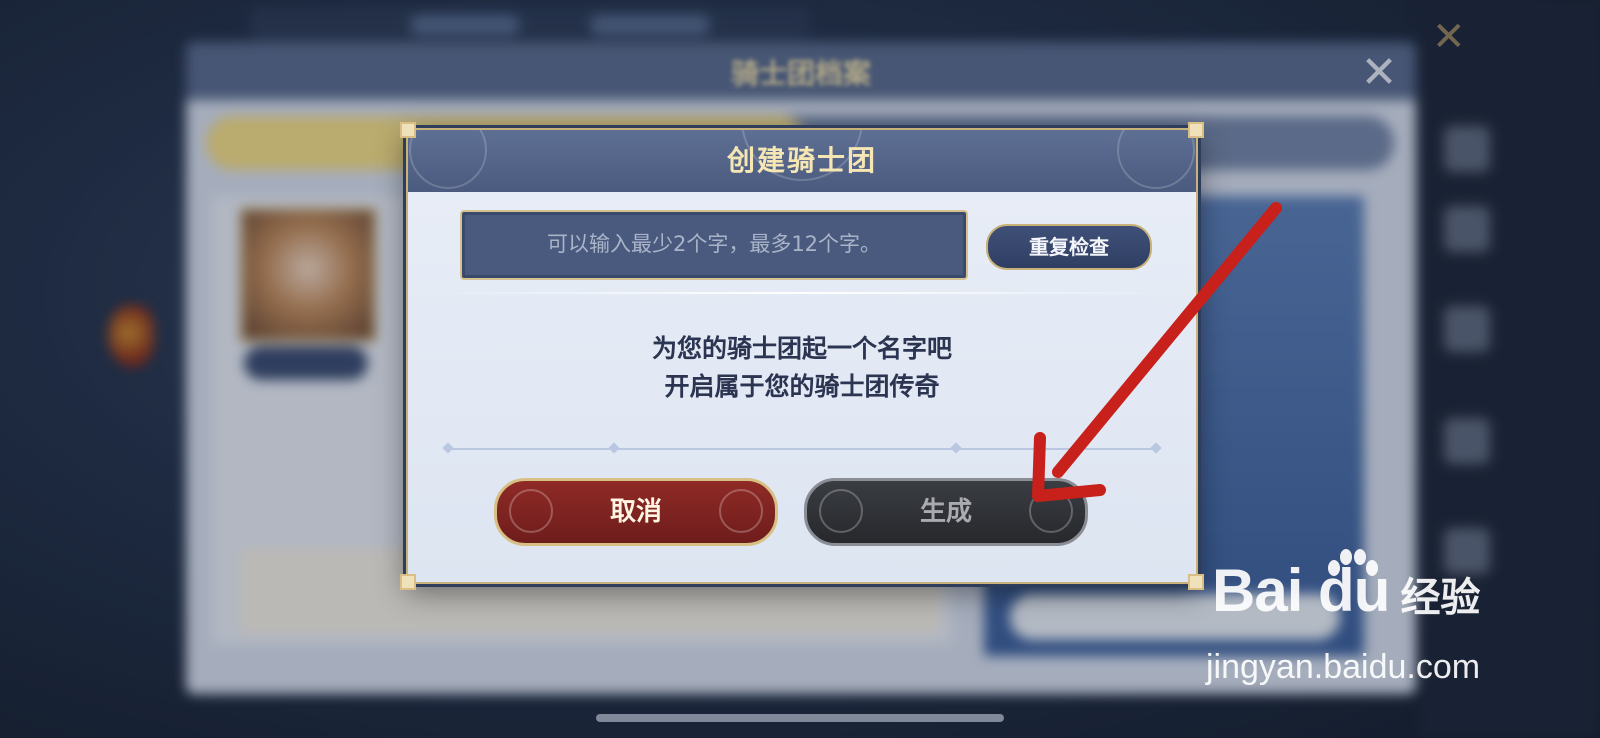  I want to click on dialog-title: 创建骑士团, so click(801, 160).